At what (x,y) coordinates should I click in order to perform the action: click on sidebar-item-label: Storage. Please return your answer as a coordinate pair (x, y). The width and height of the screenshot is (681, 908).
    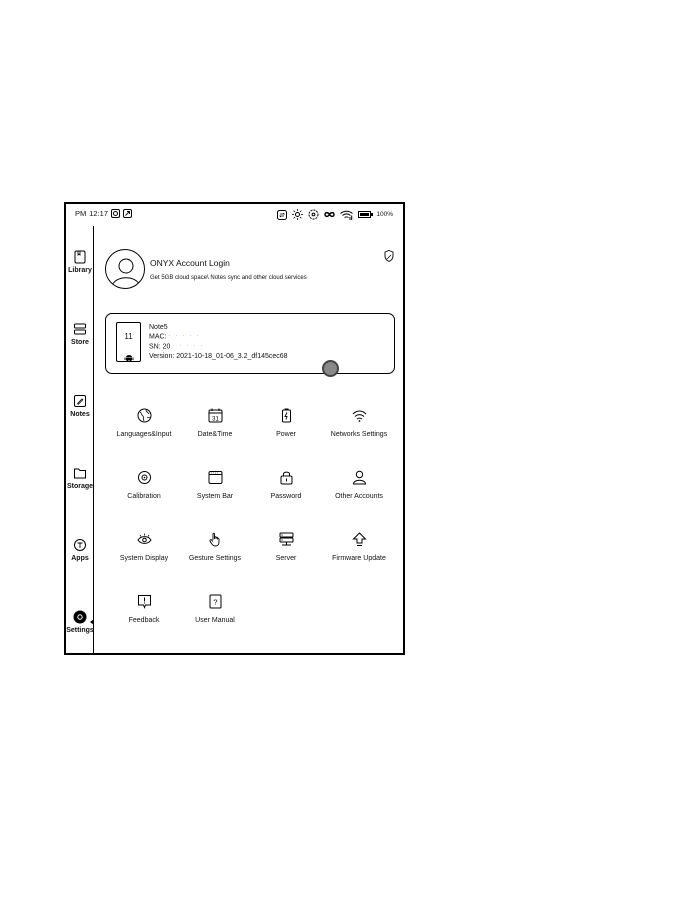
    Looking at the image, I should click on (80, 486).